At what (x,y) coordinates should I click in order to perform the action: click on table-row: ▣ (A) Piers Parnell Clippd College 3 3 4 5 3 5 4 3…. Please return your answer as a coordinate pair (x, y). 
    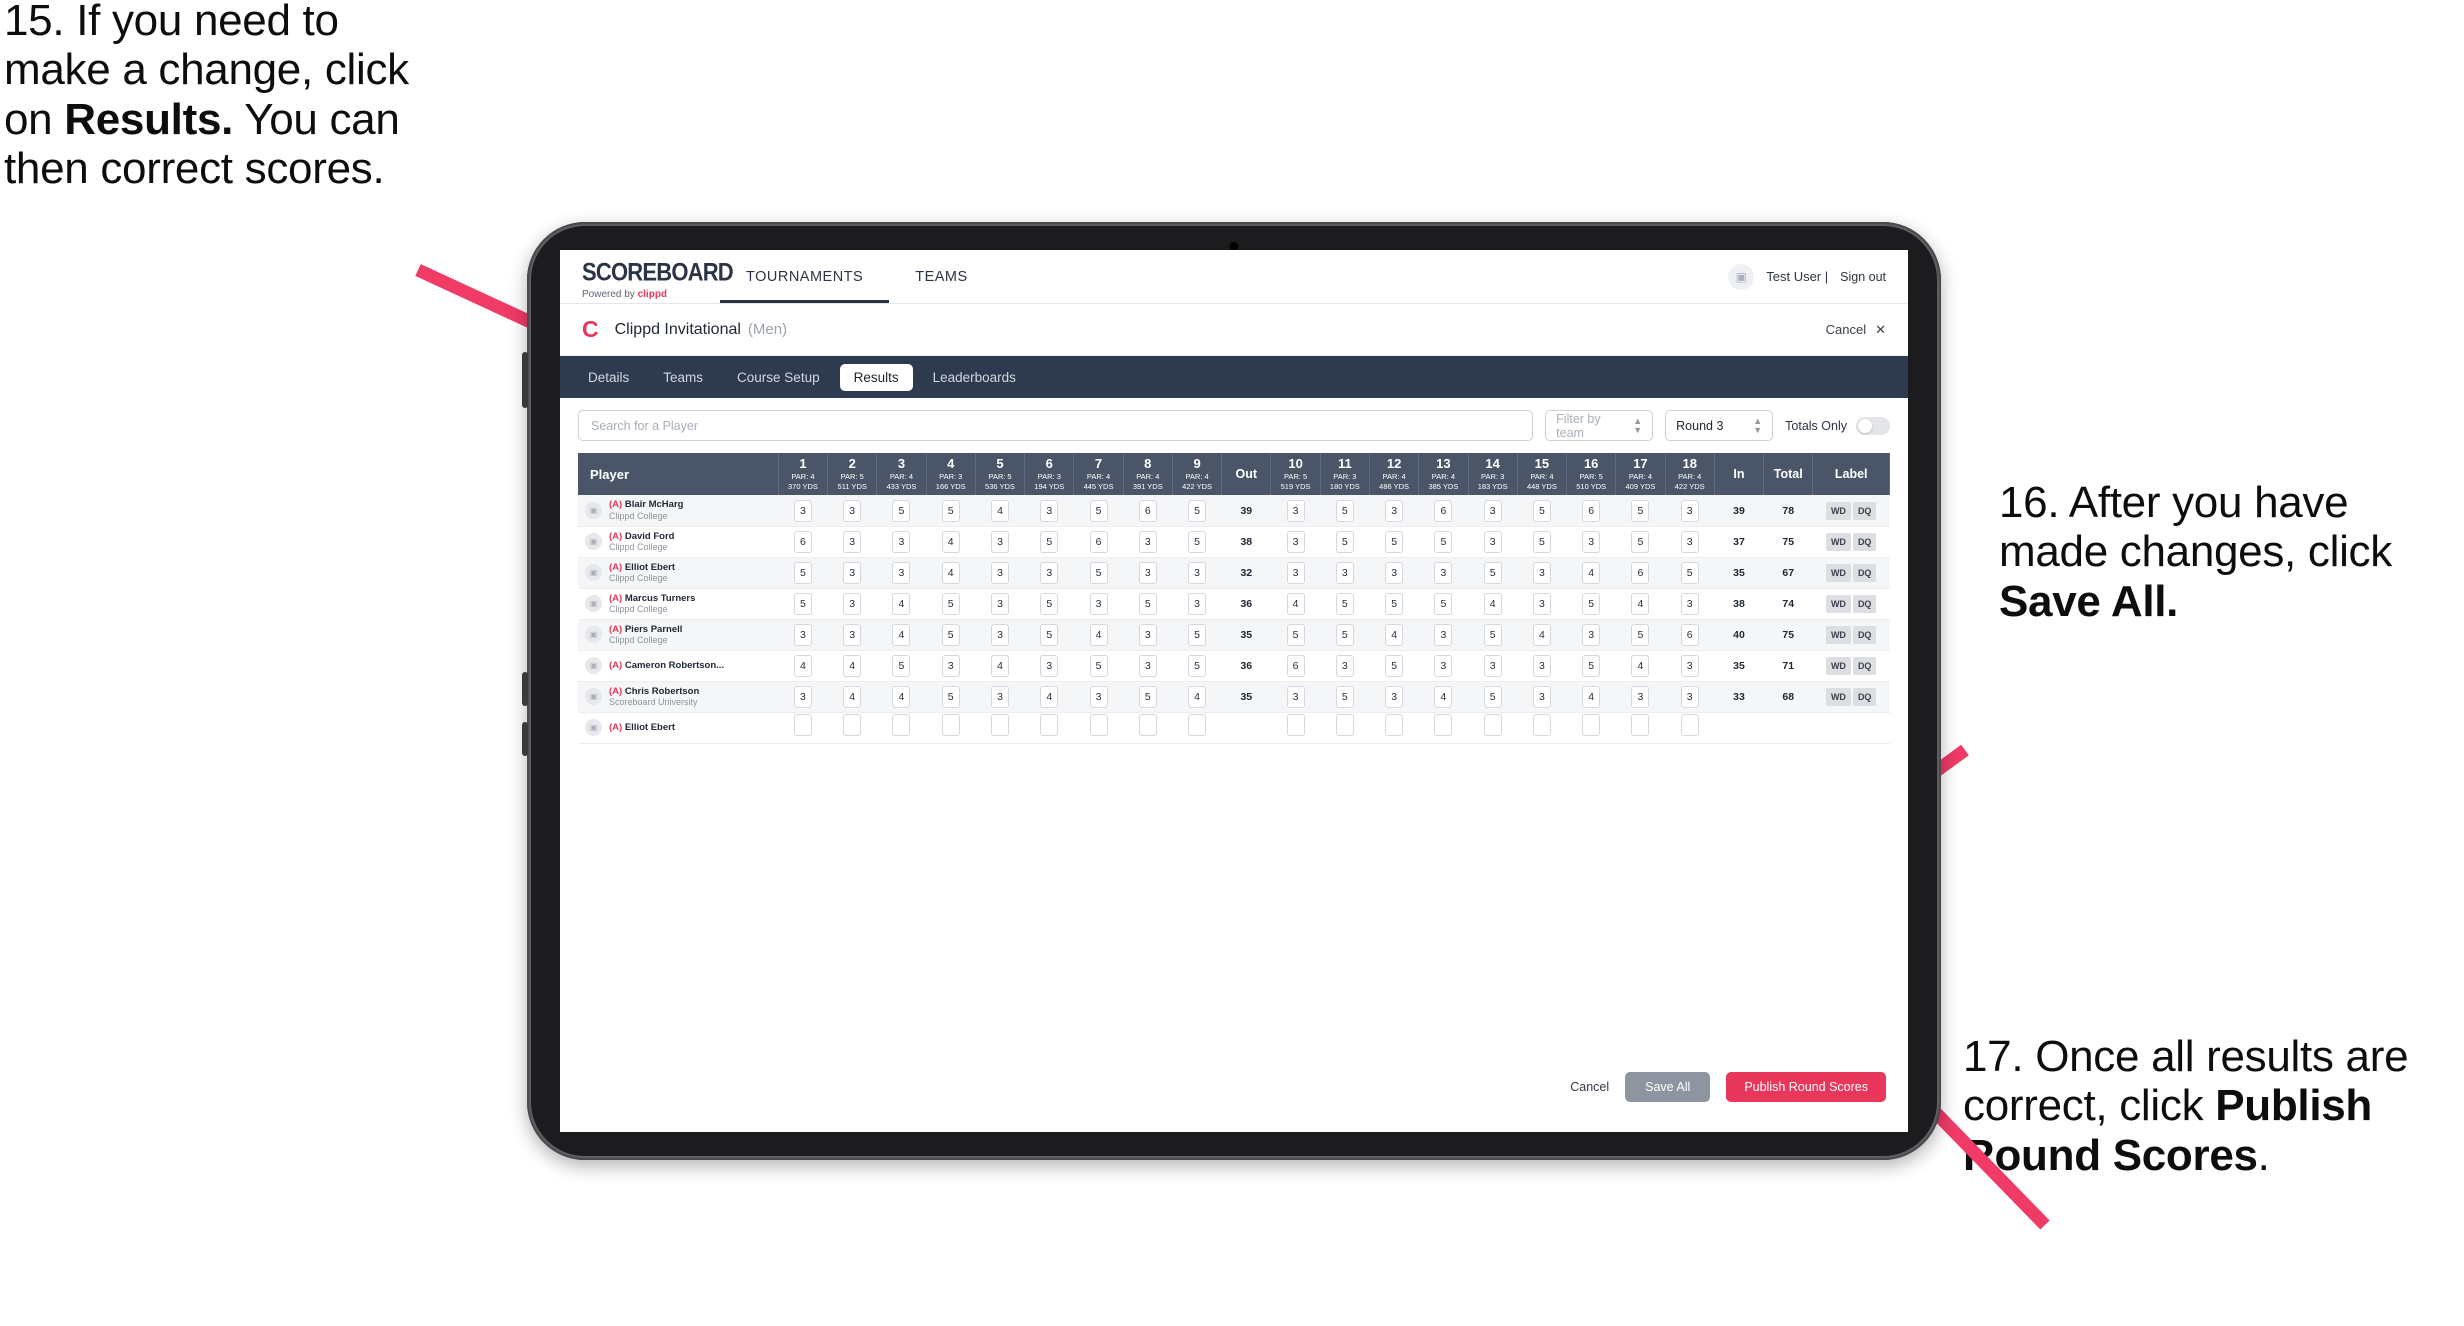
    Looking at the image, I should click on (1234, 635).